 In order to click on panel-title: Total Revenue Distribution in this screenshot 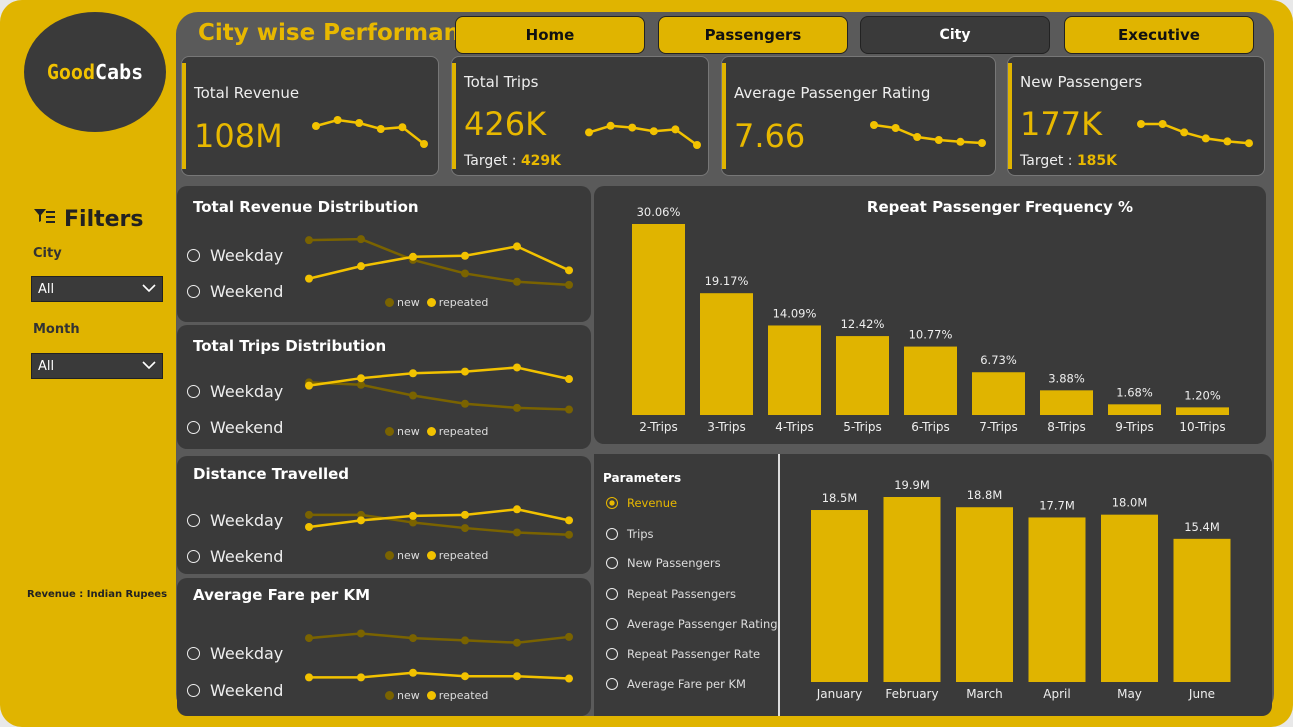, I will do `click(306, 207)`.